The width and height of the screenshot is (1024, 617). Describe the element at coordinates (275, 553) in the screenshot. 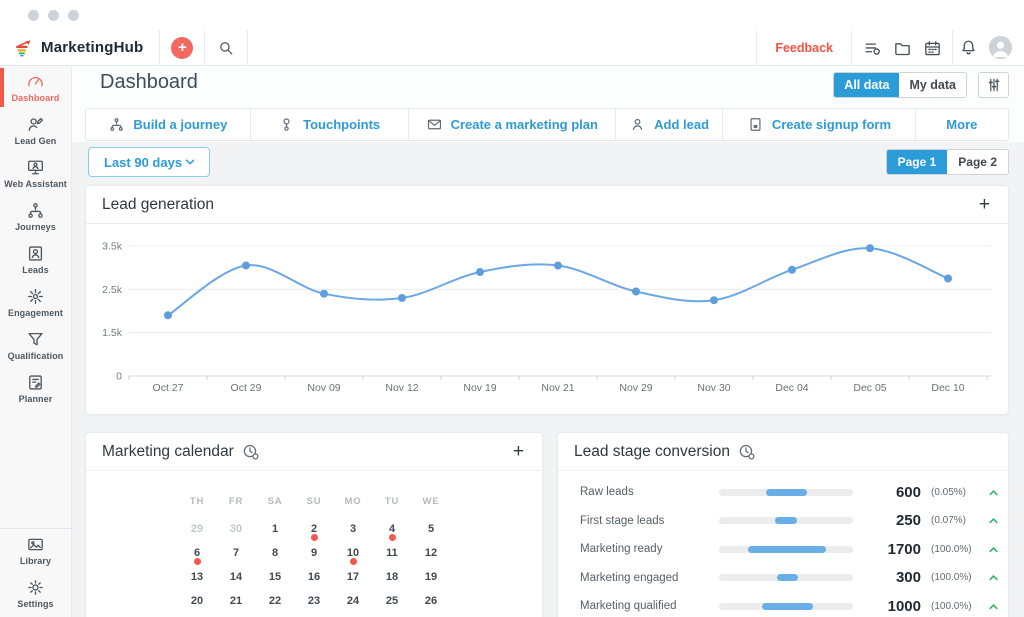

I see `calendar-day: 8` at that location.